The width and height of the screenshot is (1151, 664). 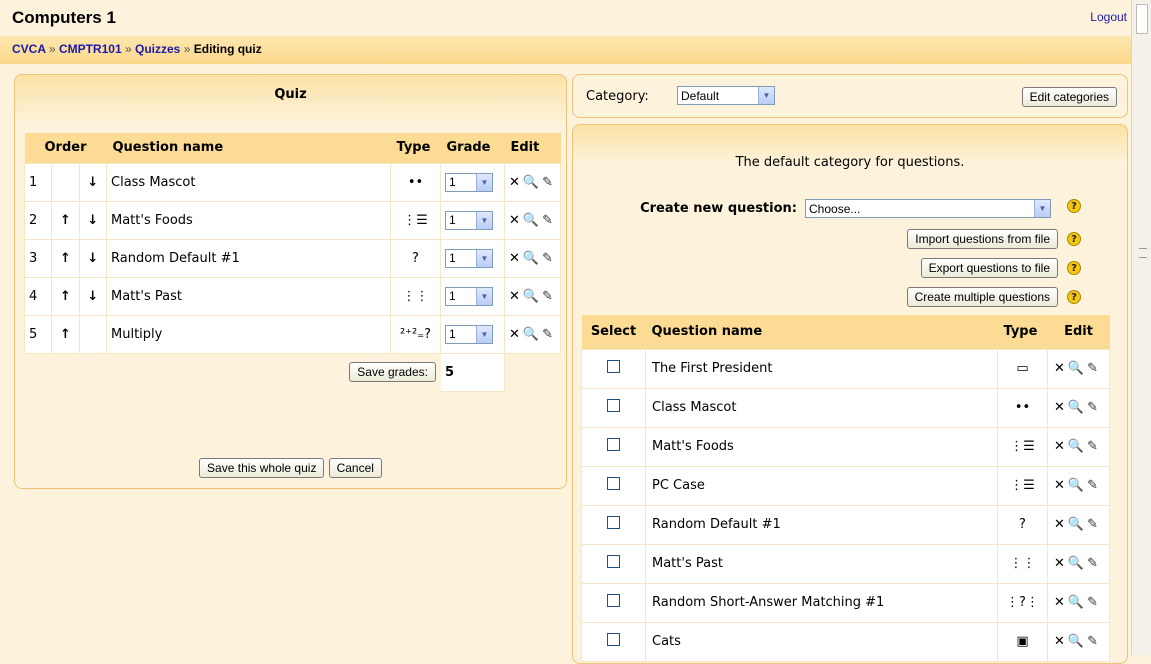 I want to click on scrollbar-thumb, so click(x=1142, y=19).